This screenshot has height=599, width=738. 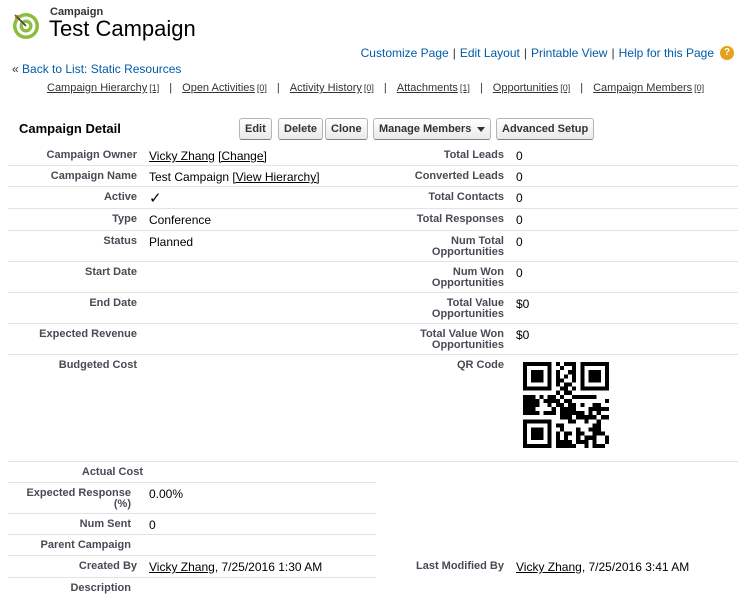 What do you see at coordinates (467, 277) in the screenshot?
I see `field-label-num-won-opportunities: Num Won Opportunities` at bounding box center [467, 277].